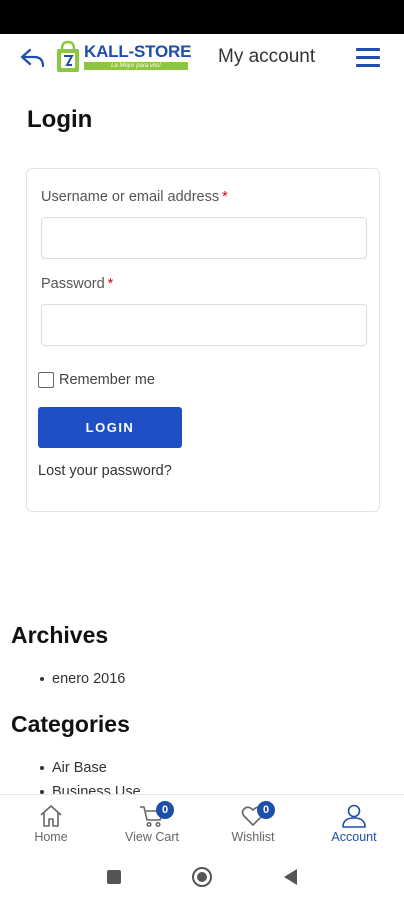 Image resolution: width=404 pixels, height=900 pixels. What do you see at coordinates (70, 724) in the screenshot?
I see `categories-title: Categories` at bounding box center [70, 724].